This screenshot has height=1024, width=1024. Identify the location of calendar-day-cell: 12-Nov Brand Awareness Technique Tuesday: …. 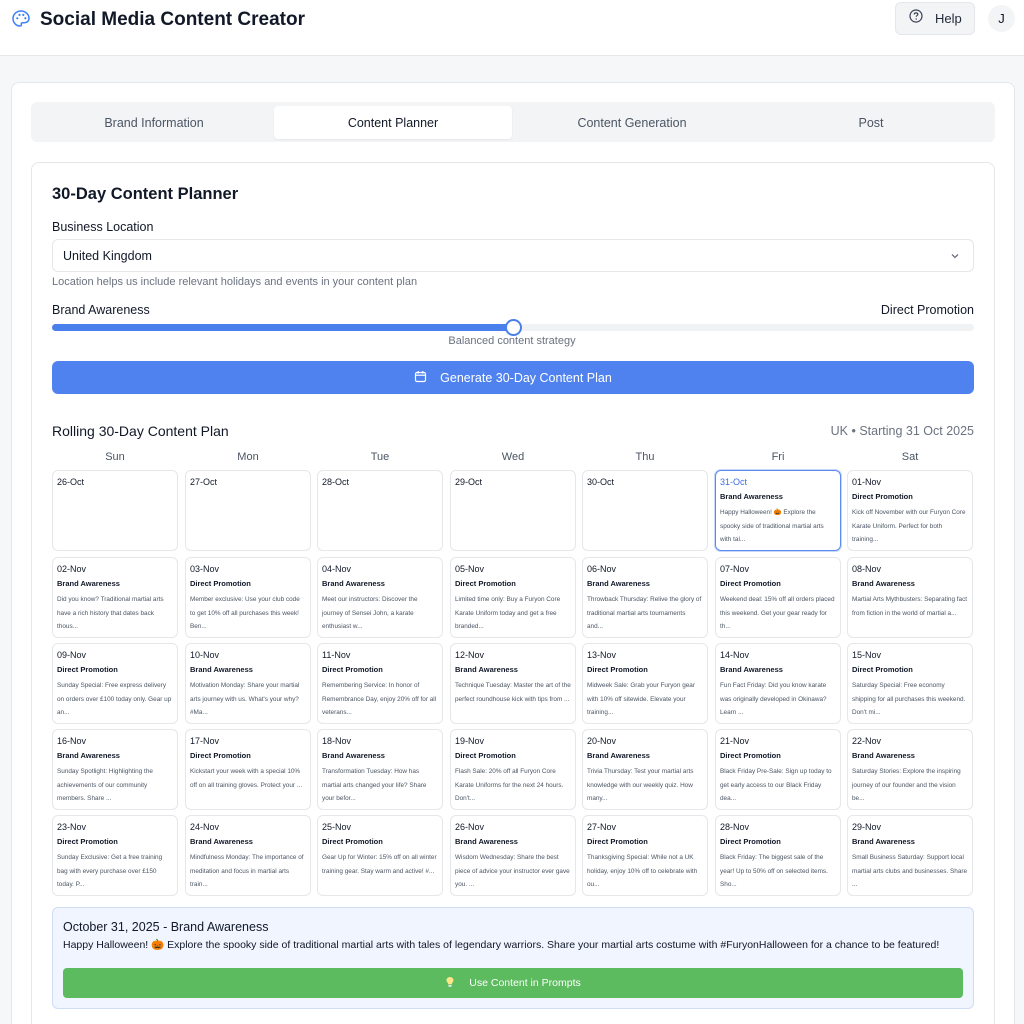
(513, 683).